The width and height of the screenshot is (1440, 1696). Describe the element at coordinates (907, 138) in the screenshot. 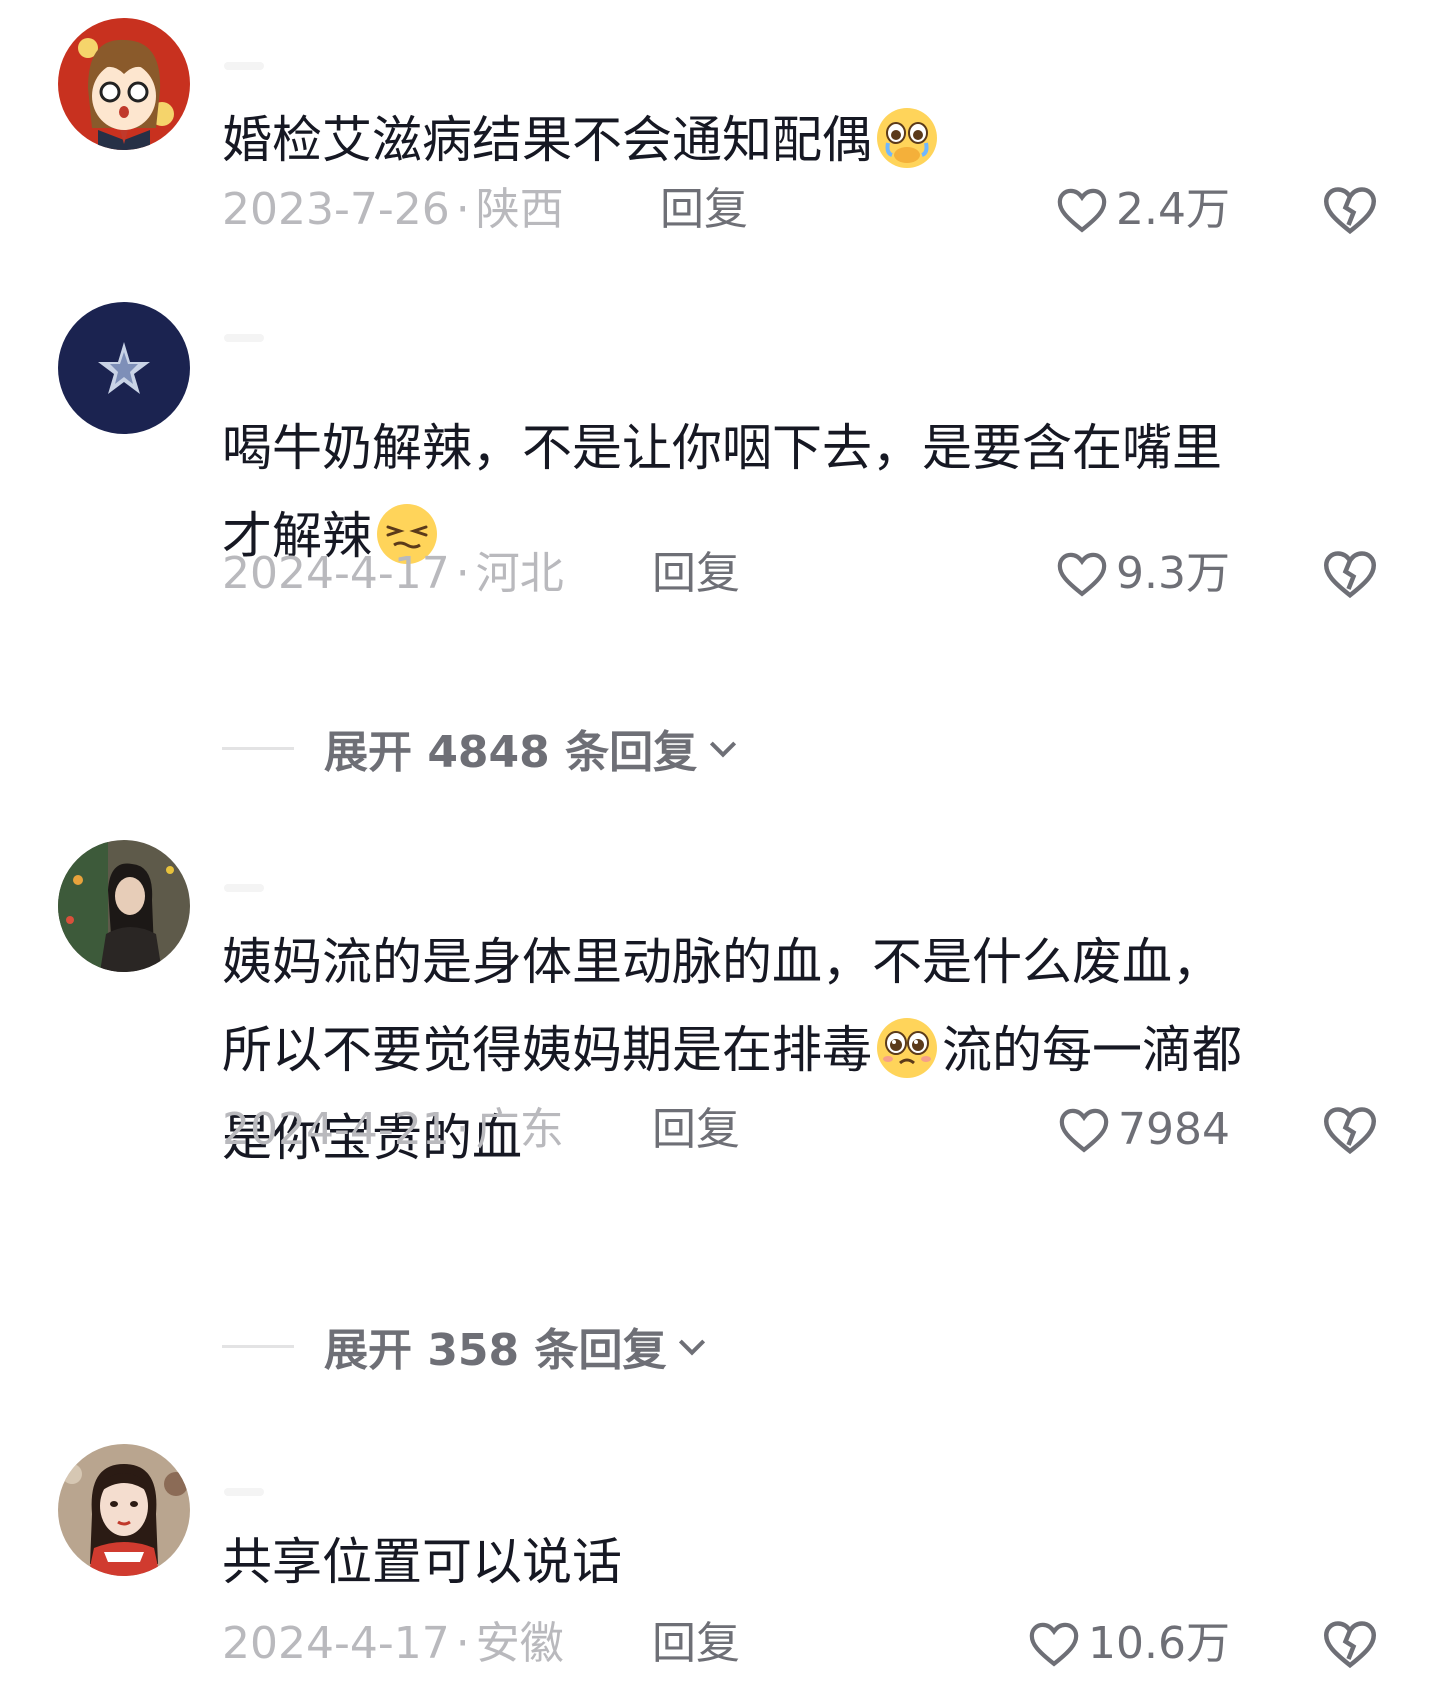

I see `crying-face-icon` at that location.